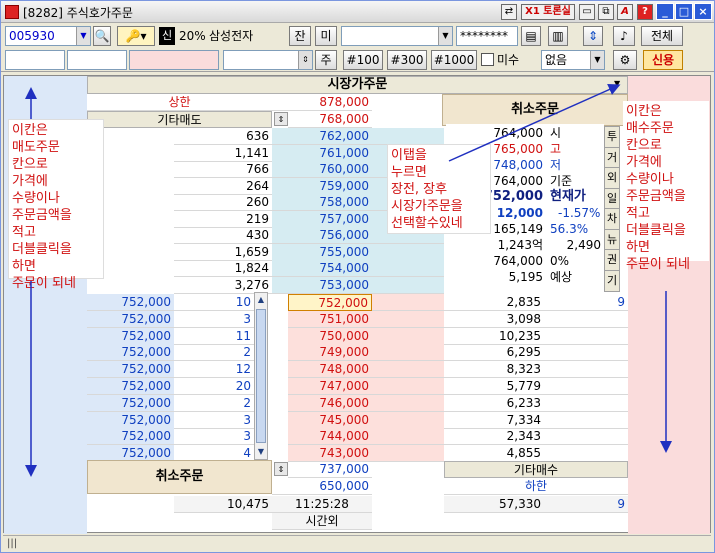 This screenshot has height=553, width=715. I want to click on arrow-to-tab, so click(534, 122).